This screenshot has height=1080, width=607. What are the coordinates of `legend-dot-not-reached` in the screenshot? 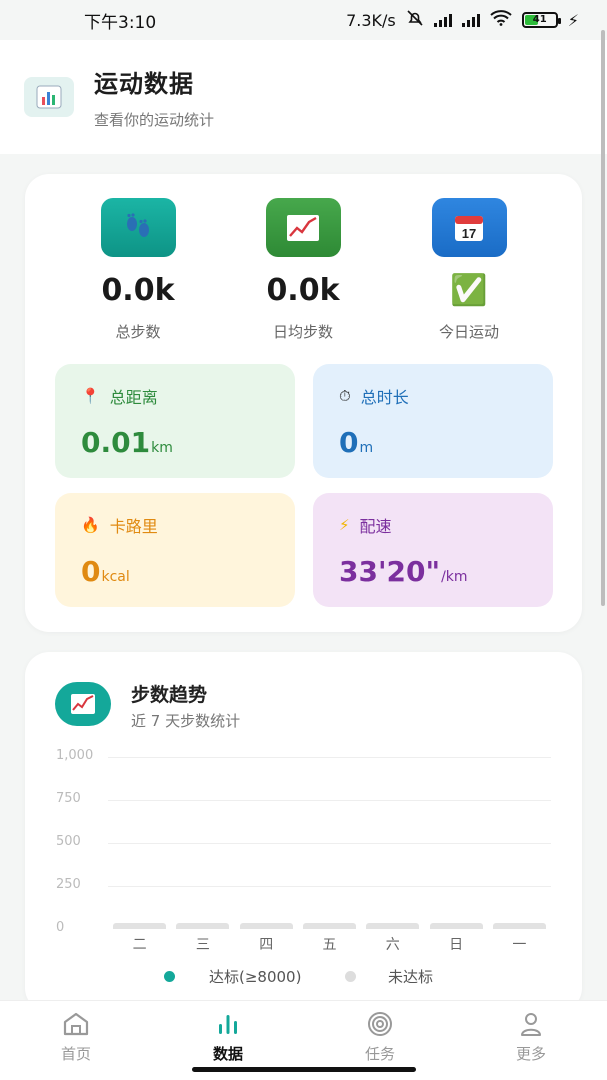 It's located at (350, 976).